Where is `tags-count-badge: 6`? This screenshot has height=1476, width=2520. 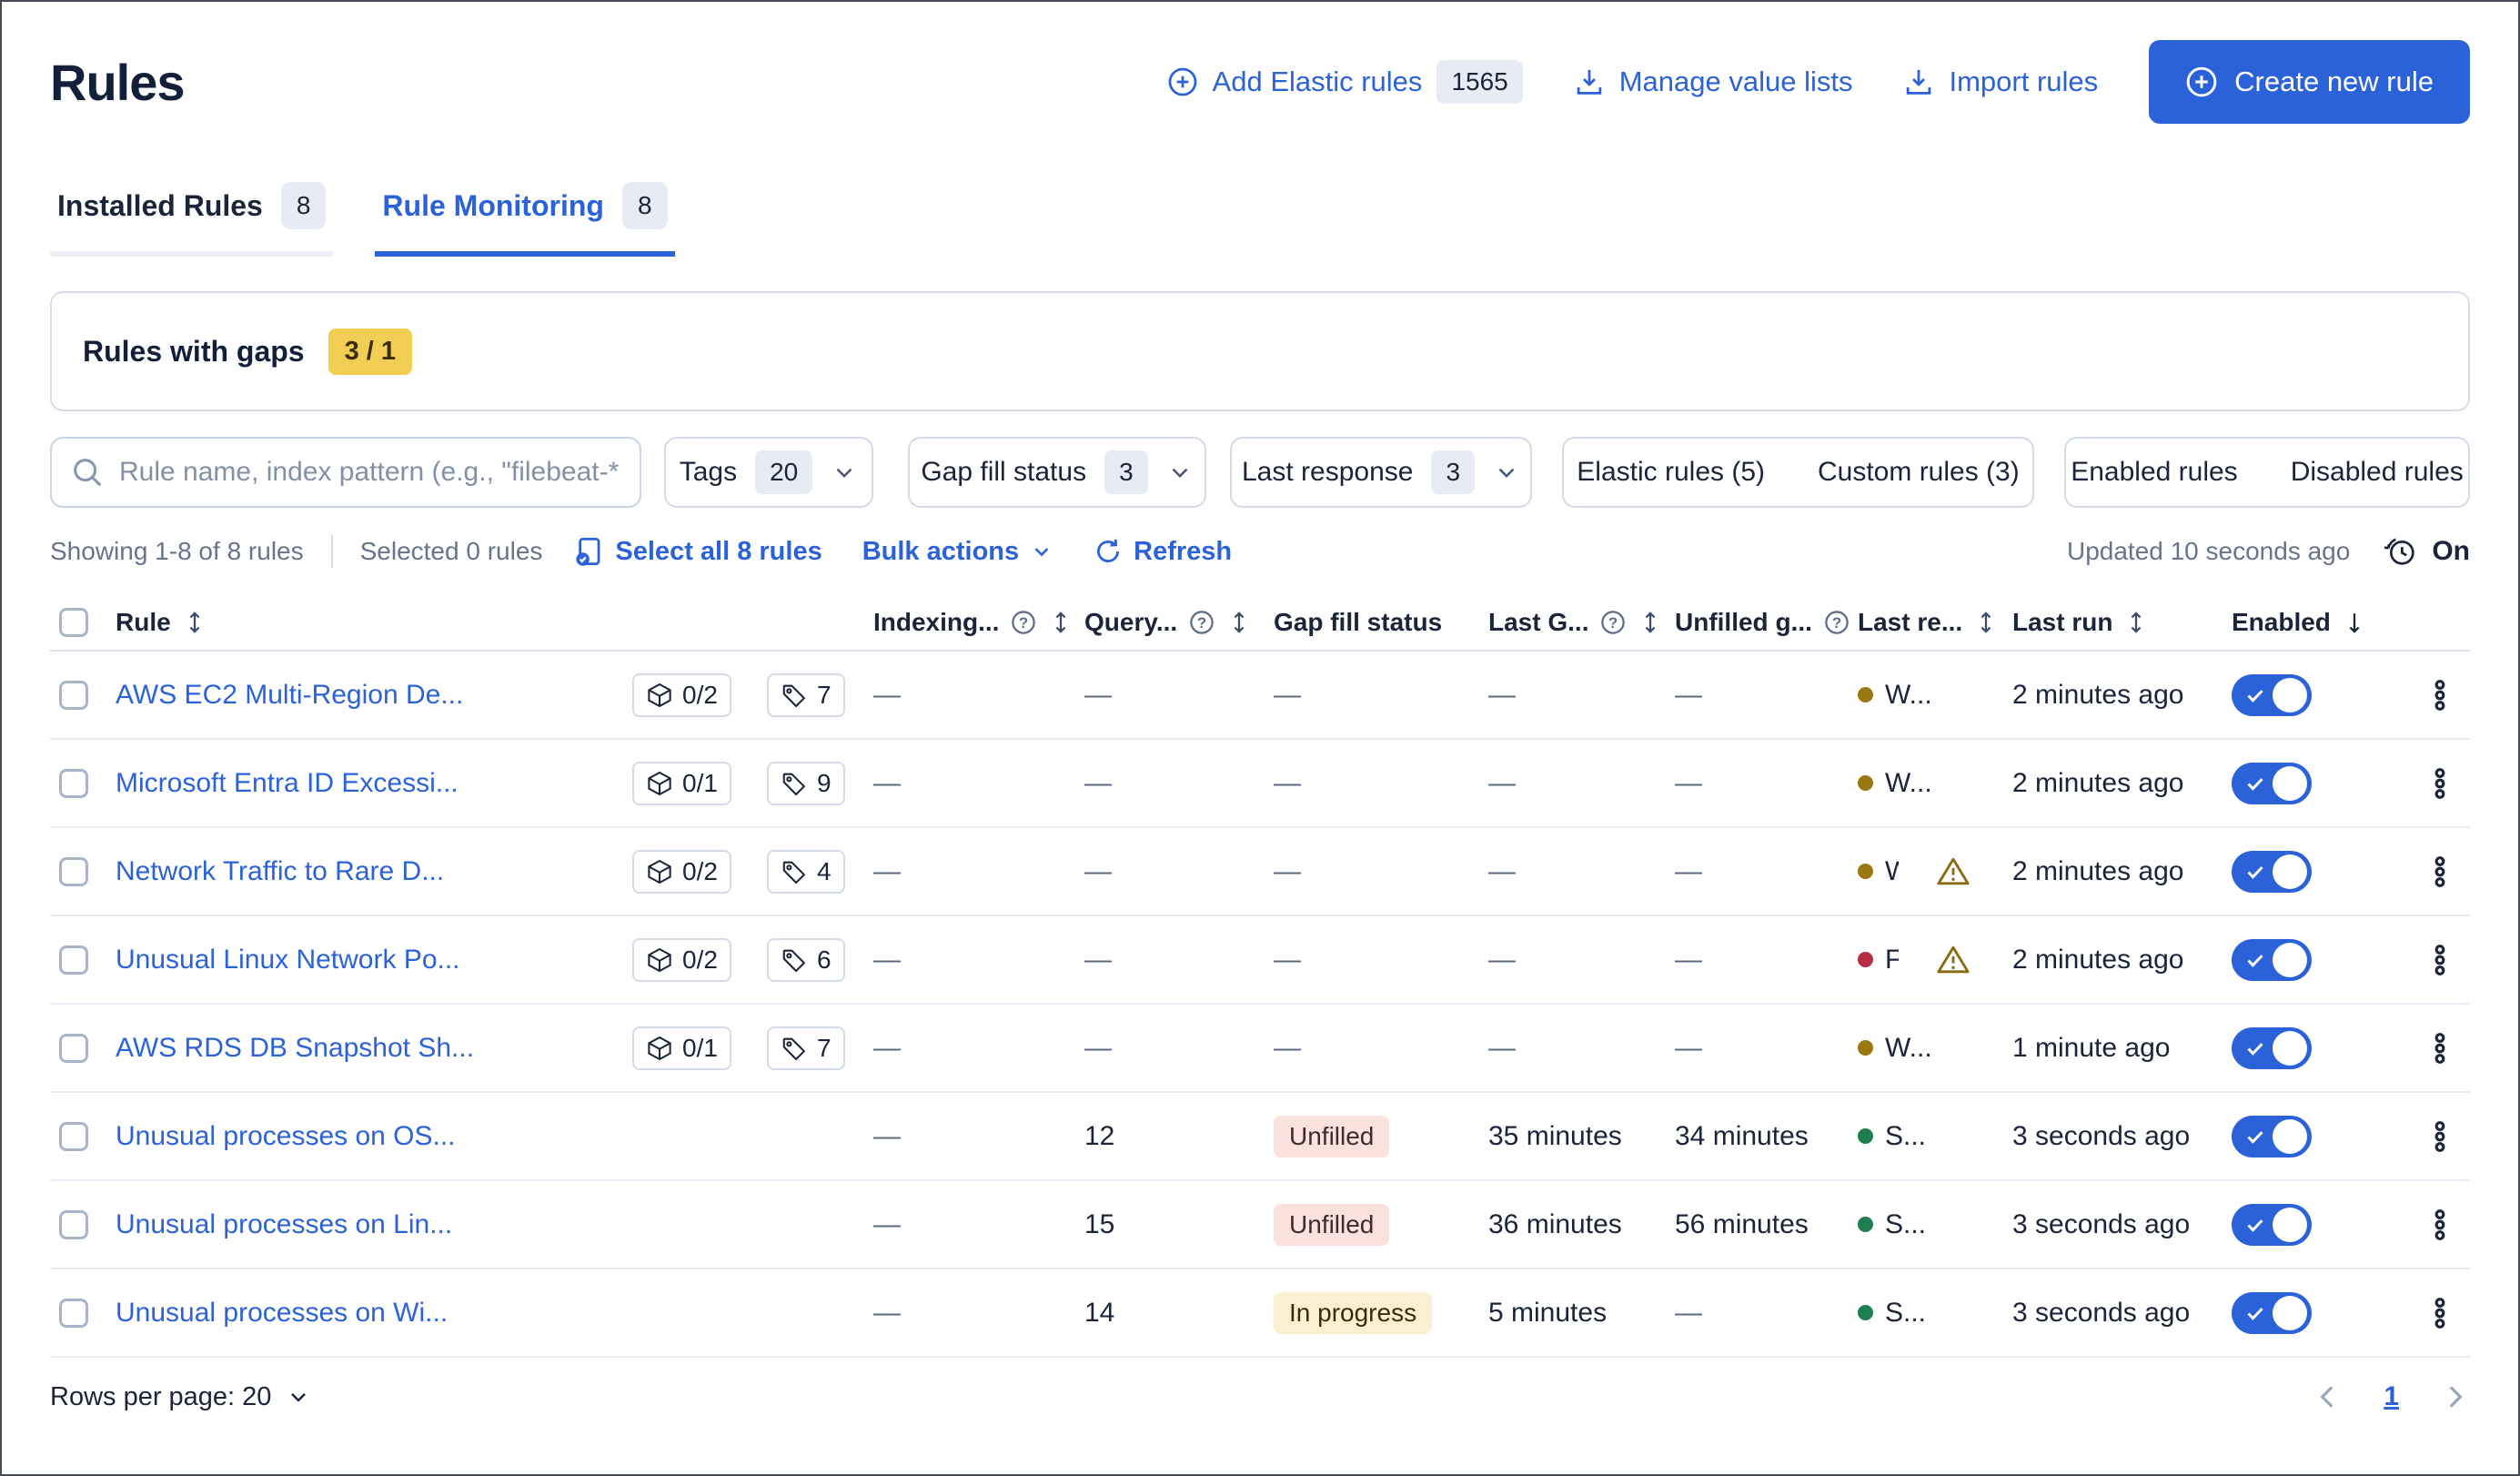 tags-count-badge: 6 is located at coordinates (806, 959).